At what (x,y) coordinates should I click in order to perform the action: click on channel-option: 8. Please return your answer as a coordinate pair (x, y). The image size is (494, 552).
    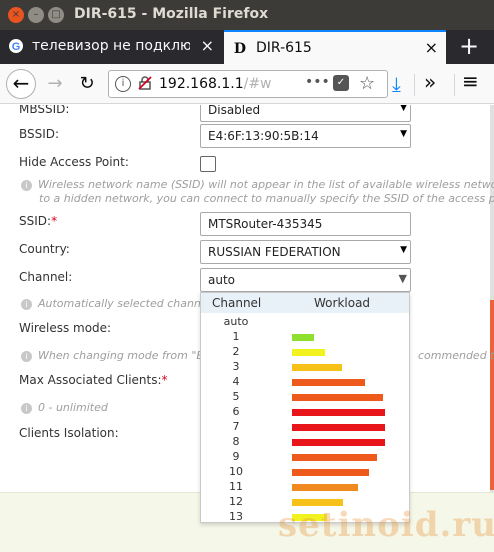
    Looking at the image, I should click on (305, 442).